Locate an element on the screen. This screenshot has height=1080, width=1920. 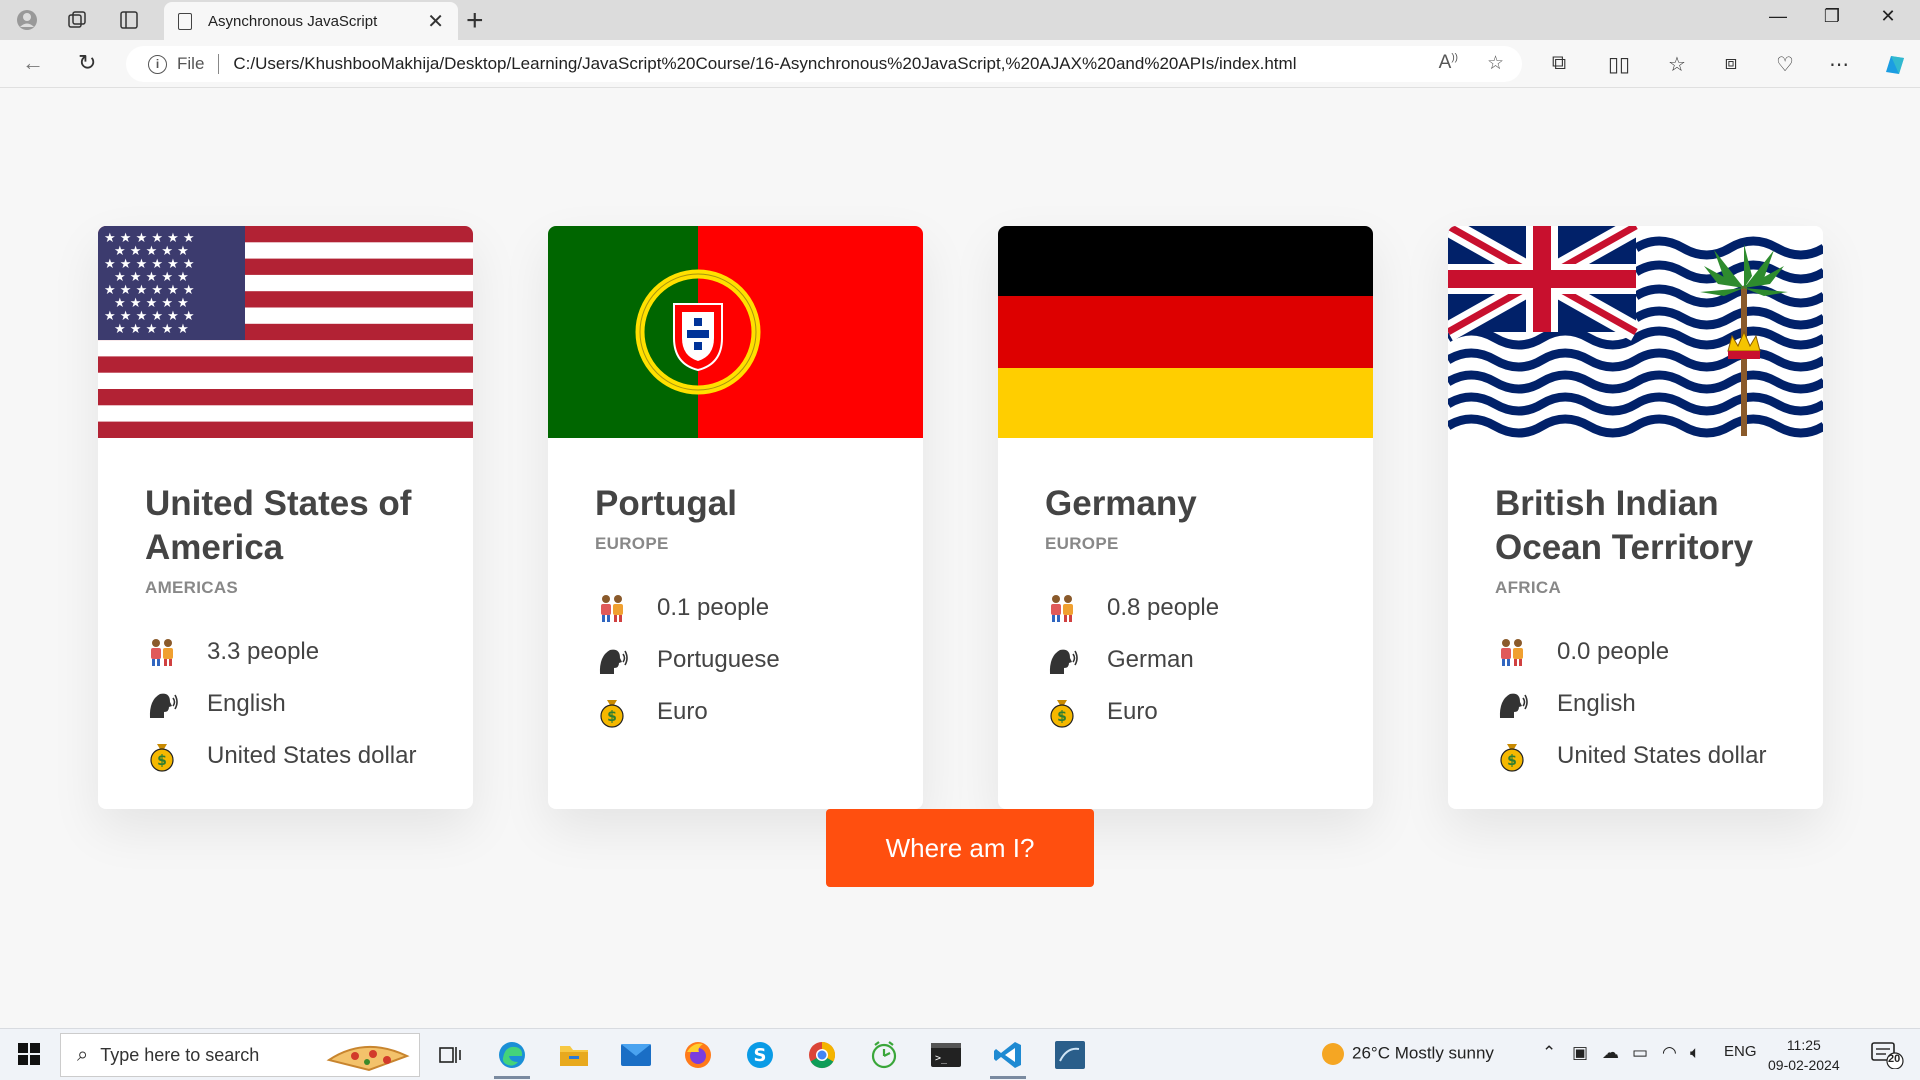
country-name: United States of America is located at coordinates (278, 525).